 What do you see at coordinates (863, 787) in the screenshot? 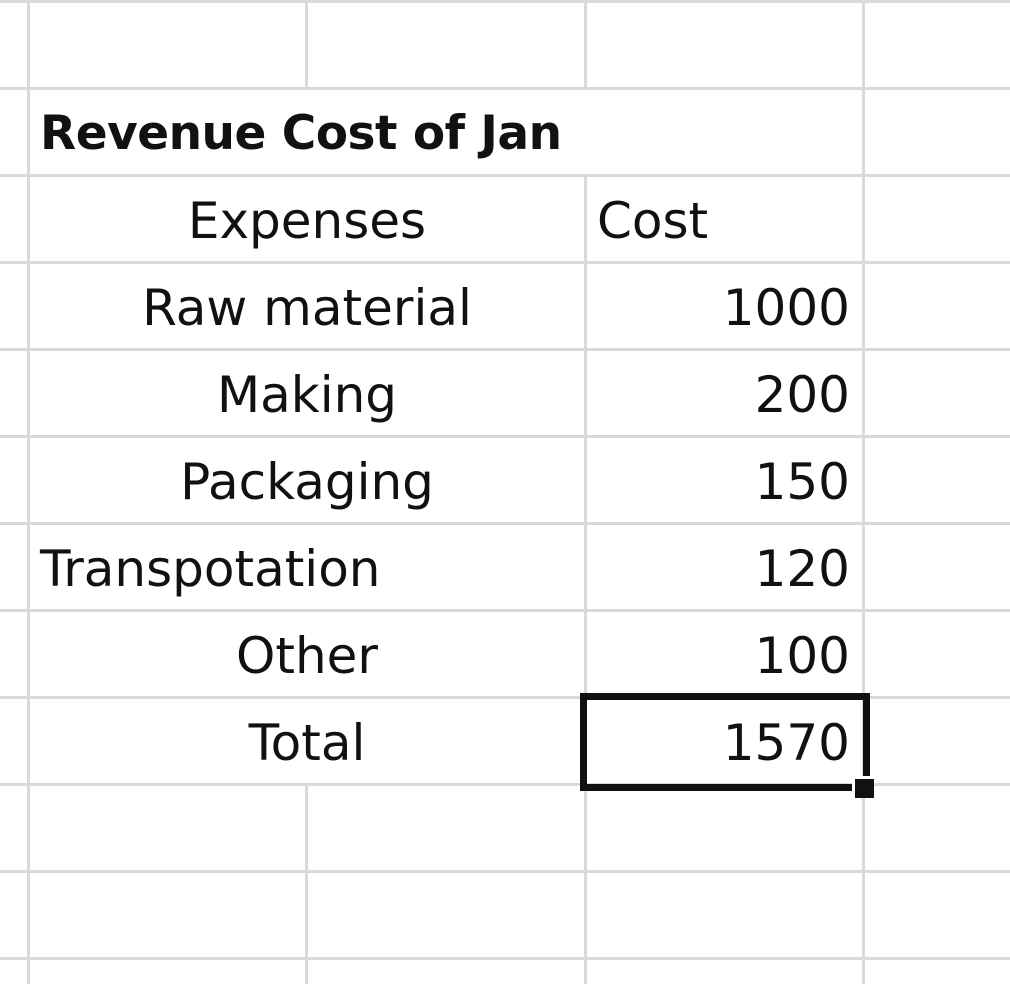
I see `fill-handle` at bounding box center [863, 787].